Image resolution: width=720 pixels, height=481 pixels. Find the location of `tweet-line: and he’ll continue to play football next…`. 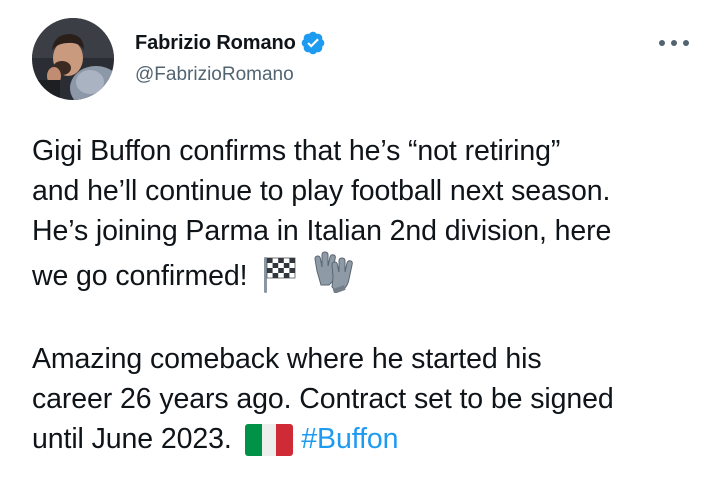

tweet-line: and he’ll continue to play football next… is located at coordinates (321, 191).